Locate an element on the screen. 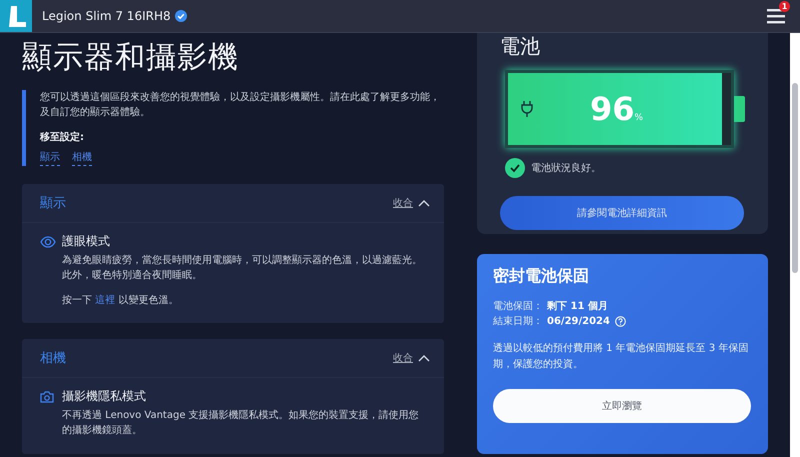  warranty-value: 剩下 11 個月 is located at coordinates (577, 307).